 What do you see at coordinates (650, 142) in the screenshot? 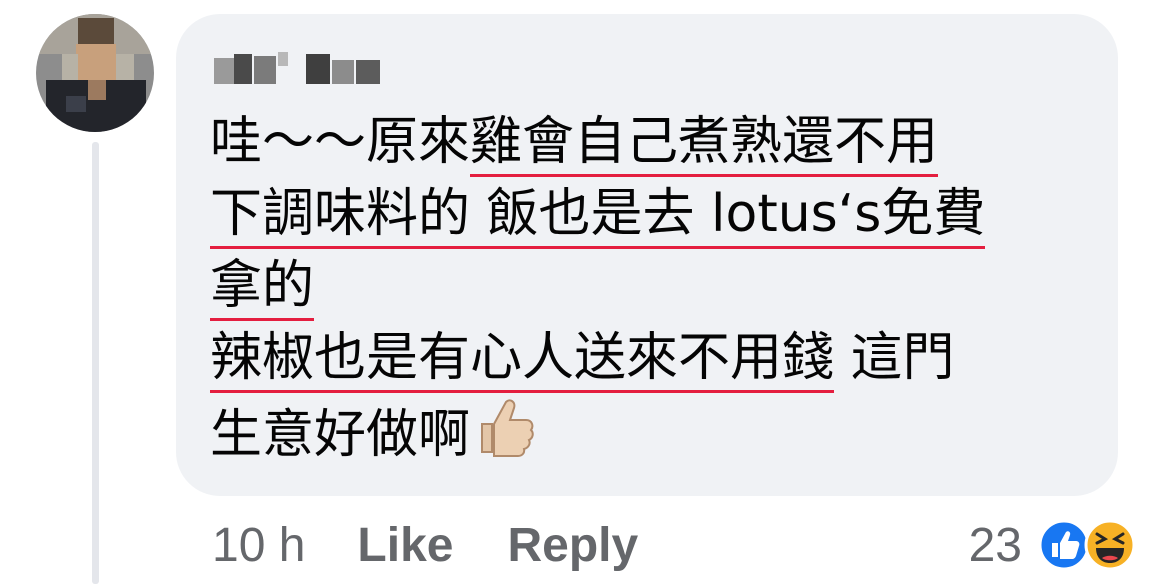
I see `comment-line: 哇～～原來雞會自己煮熟還不用` at bounding box center [650, 142].